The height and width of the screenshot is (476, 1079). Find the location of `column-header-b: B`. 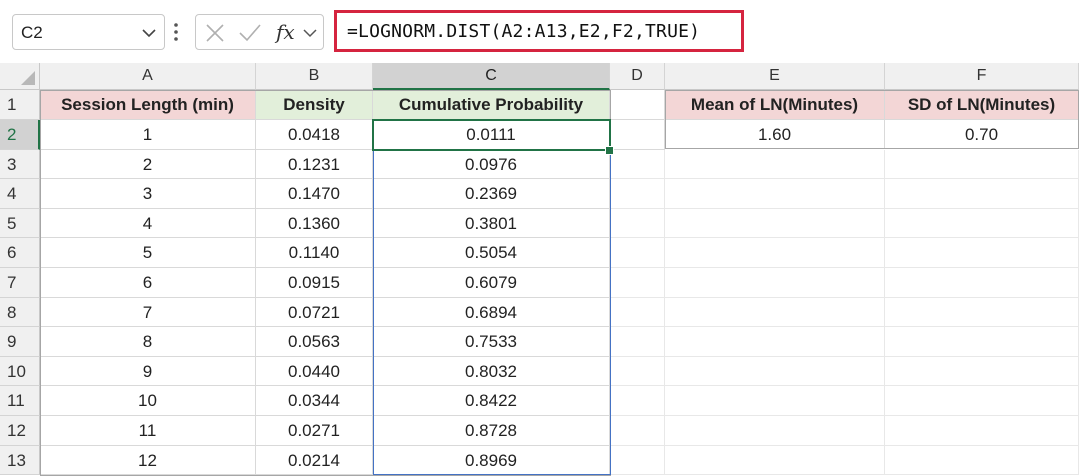

column-header-b: B is located at coordinates (314, 76).